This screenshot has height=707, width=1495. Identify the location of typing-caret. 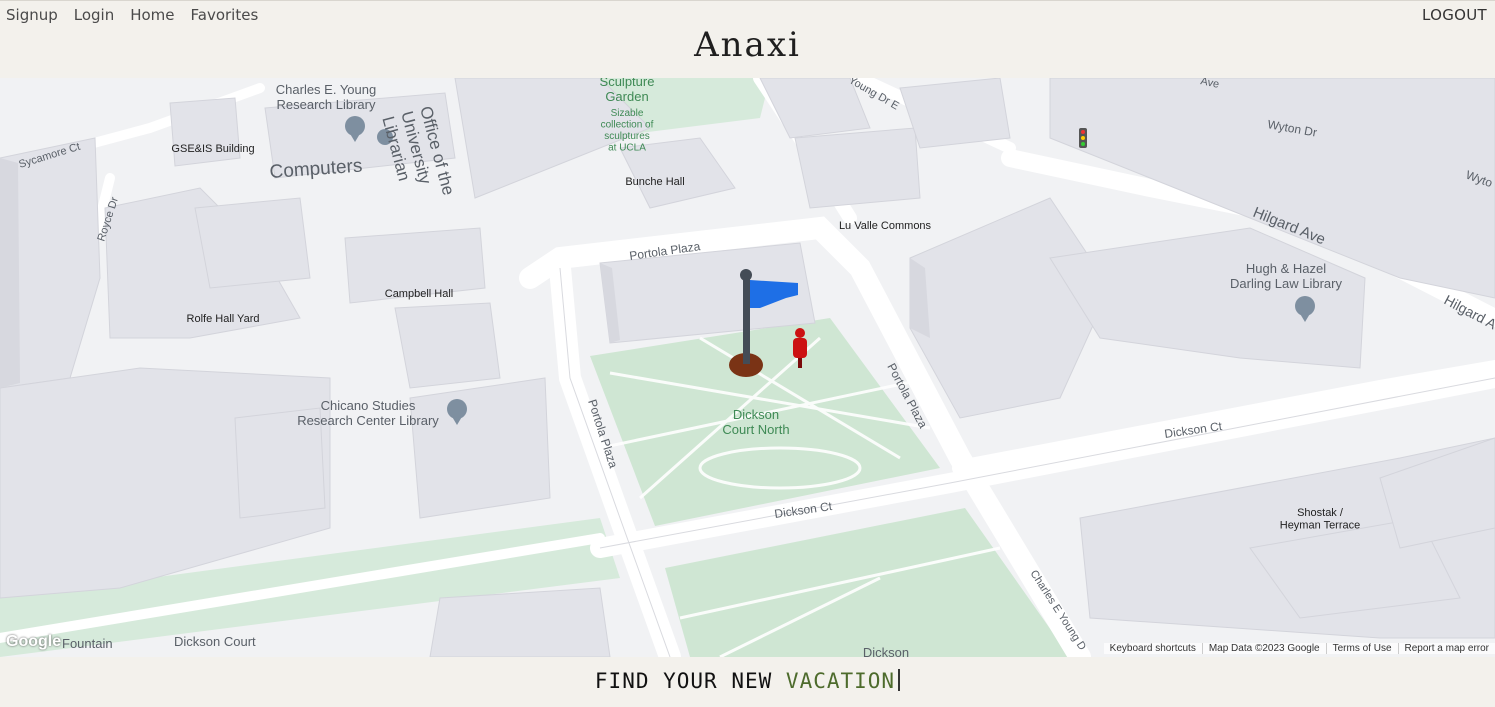
(899, 680).